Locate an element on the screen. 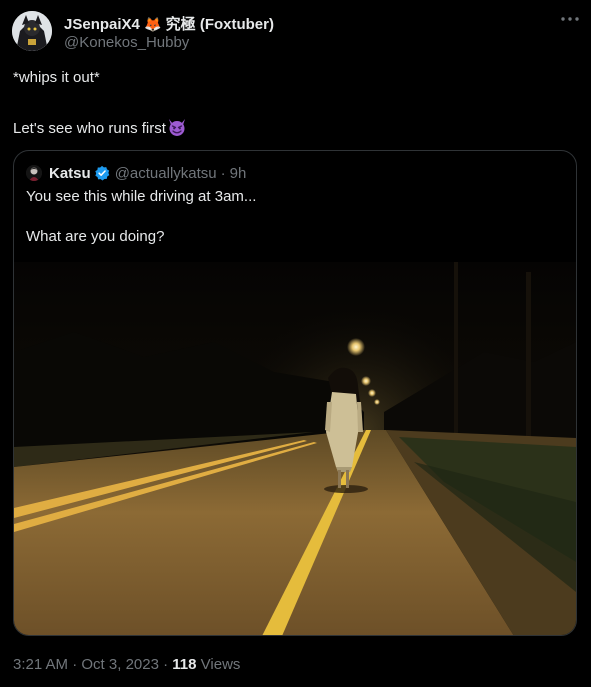  quoted-avatar-image is located at coordinates (34, 173).